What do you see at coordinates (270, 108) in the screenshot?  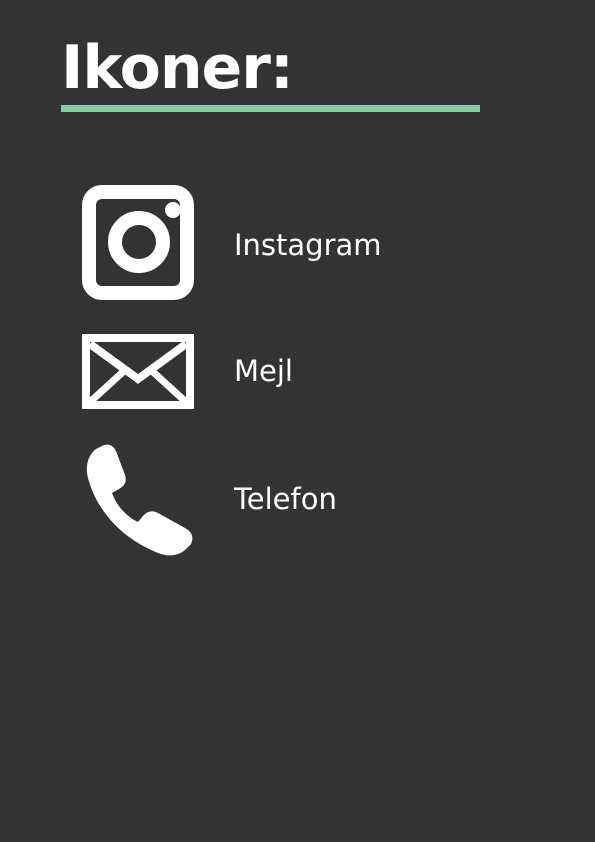 I see `title-underline` at bounding box center [270, 108].